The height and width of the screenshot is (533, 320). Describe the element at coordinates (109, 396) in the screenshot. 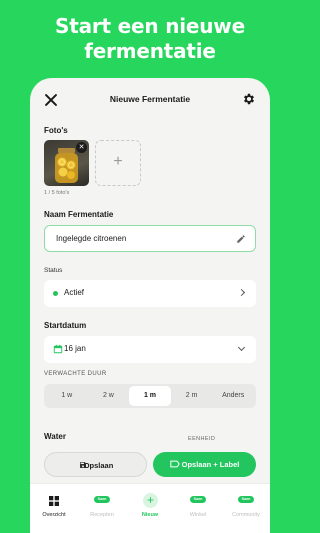

I see `duration-option-2w: 2 w` at that location.